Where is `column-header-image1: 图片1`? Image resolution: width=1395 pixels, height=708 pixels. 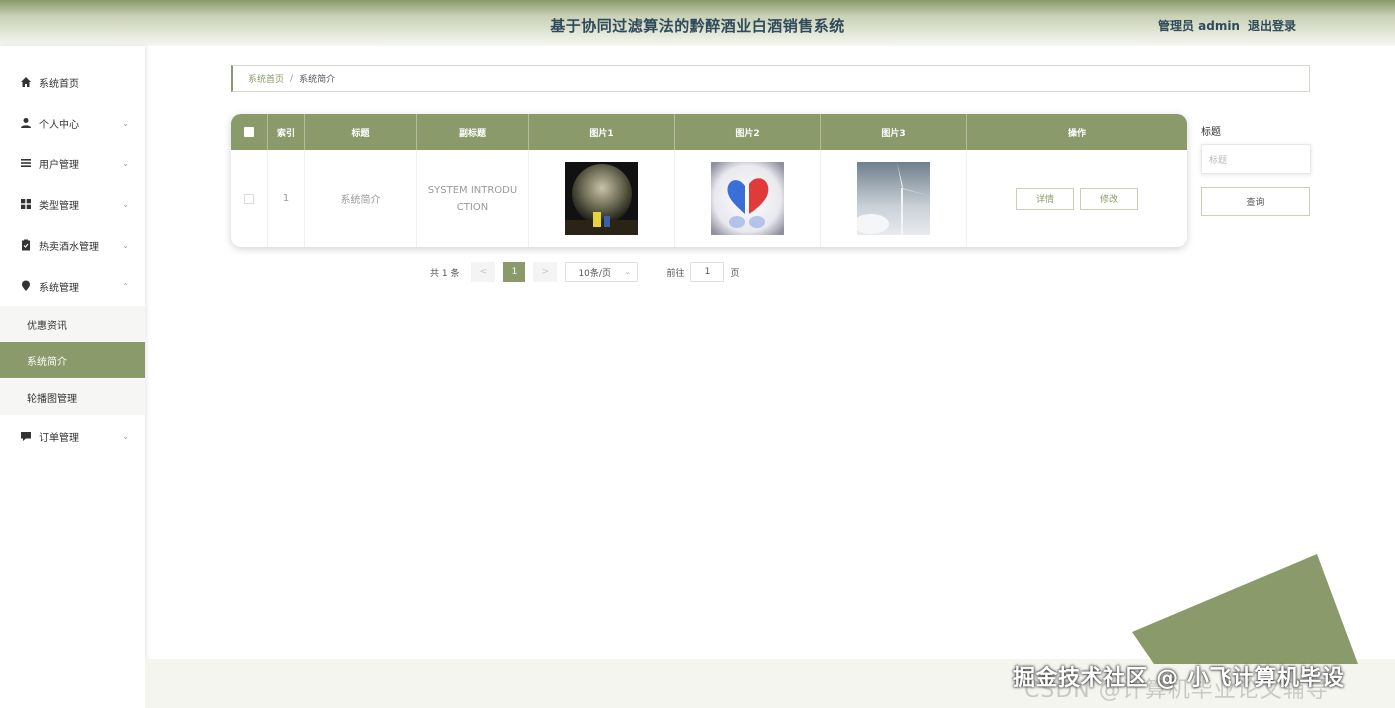 column-header-image1: 图片1 is located at coordinates (602, 132).